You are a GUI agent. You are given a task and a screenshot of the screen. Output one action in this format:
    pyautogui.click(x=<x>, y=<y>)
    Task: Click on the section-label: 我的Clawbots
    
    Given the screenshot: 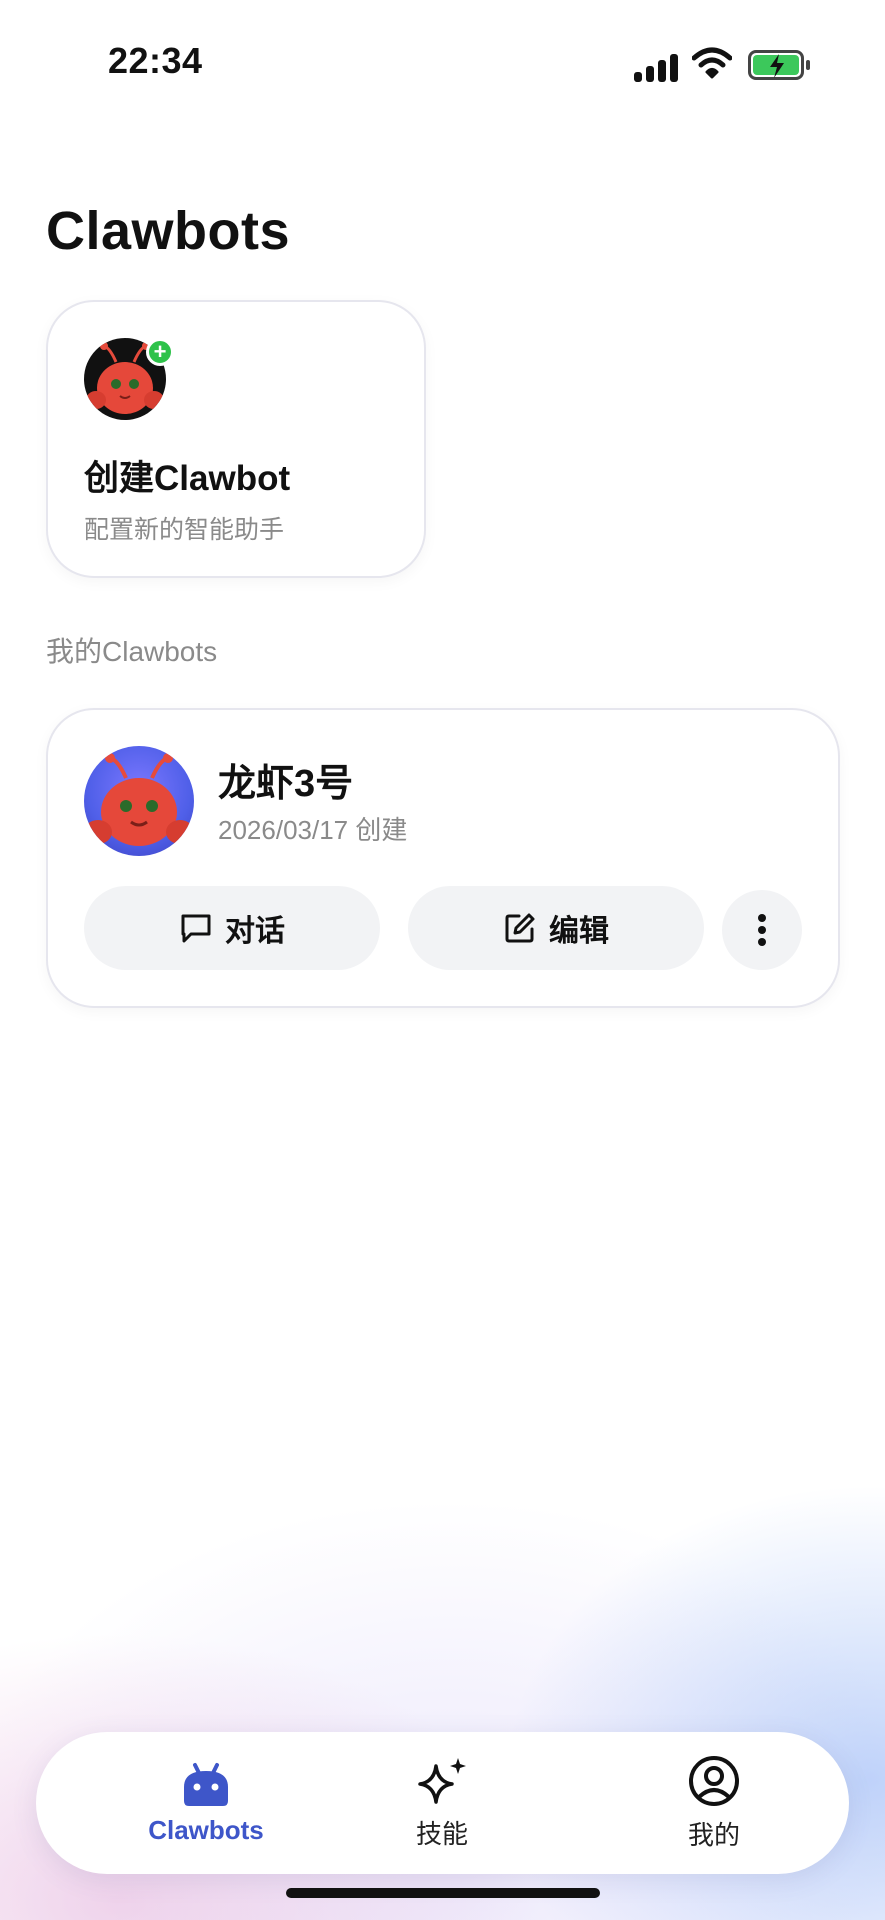 What is the action you would take?
    pyautogui.click(x=132, y=651)
    